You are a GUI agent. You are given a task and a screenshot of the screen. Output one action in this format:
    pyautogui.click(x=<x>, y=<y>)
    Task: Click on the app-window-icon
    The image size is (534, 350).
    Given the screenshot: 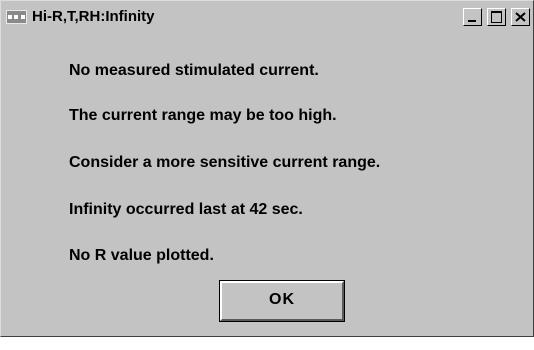 What is the action you would take?
    pyautogui.click(x=16, y=17)
    